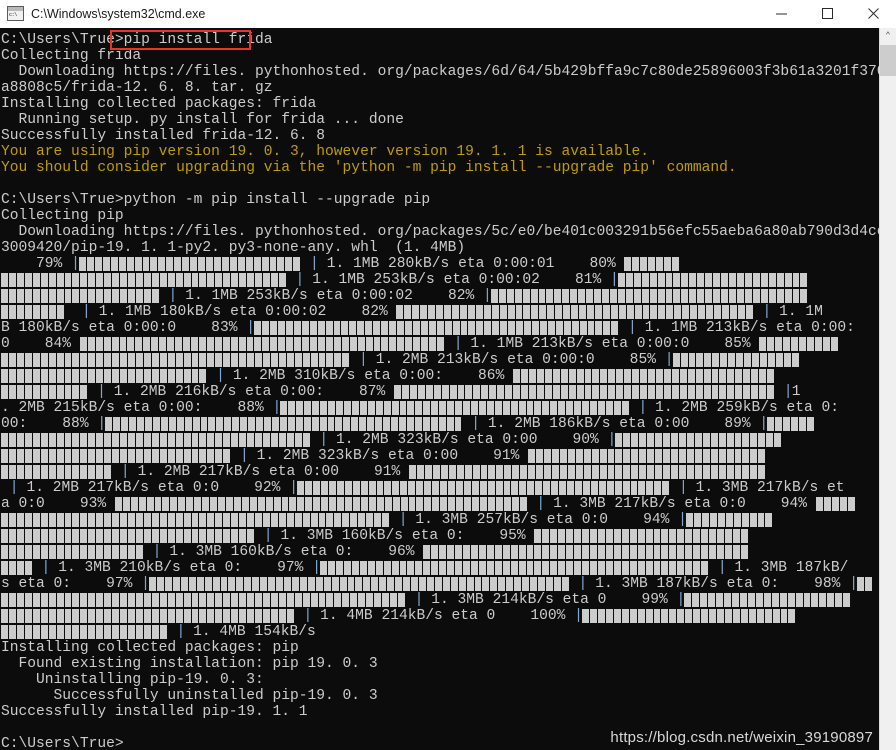 This screenshot has height=750, width=896. I want to click on vertical-scrollbar: ⌃, so click(887, 389).